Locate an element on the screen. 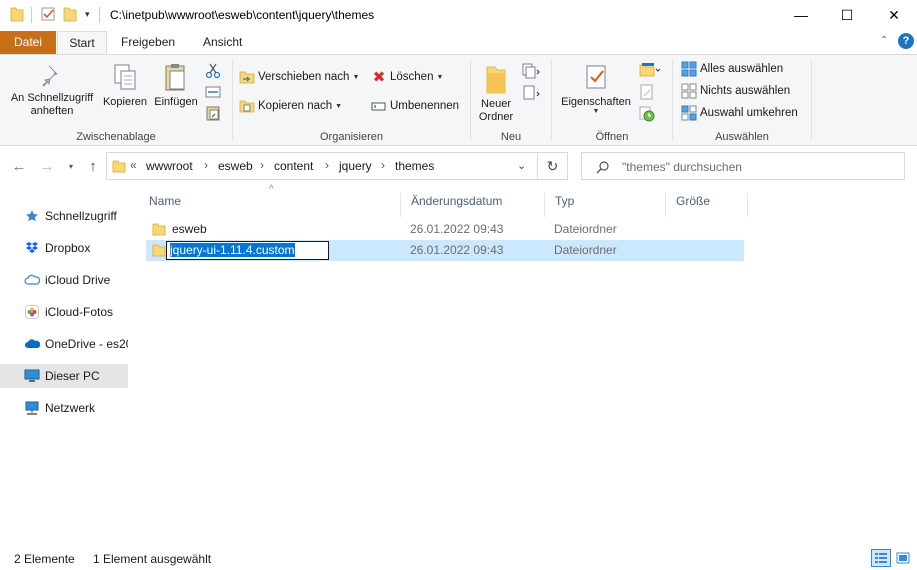 The width and height of the screenshot is (917, 570). new-group: Neuer Ordner Neu is located at coordinates (511, 100).